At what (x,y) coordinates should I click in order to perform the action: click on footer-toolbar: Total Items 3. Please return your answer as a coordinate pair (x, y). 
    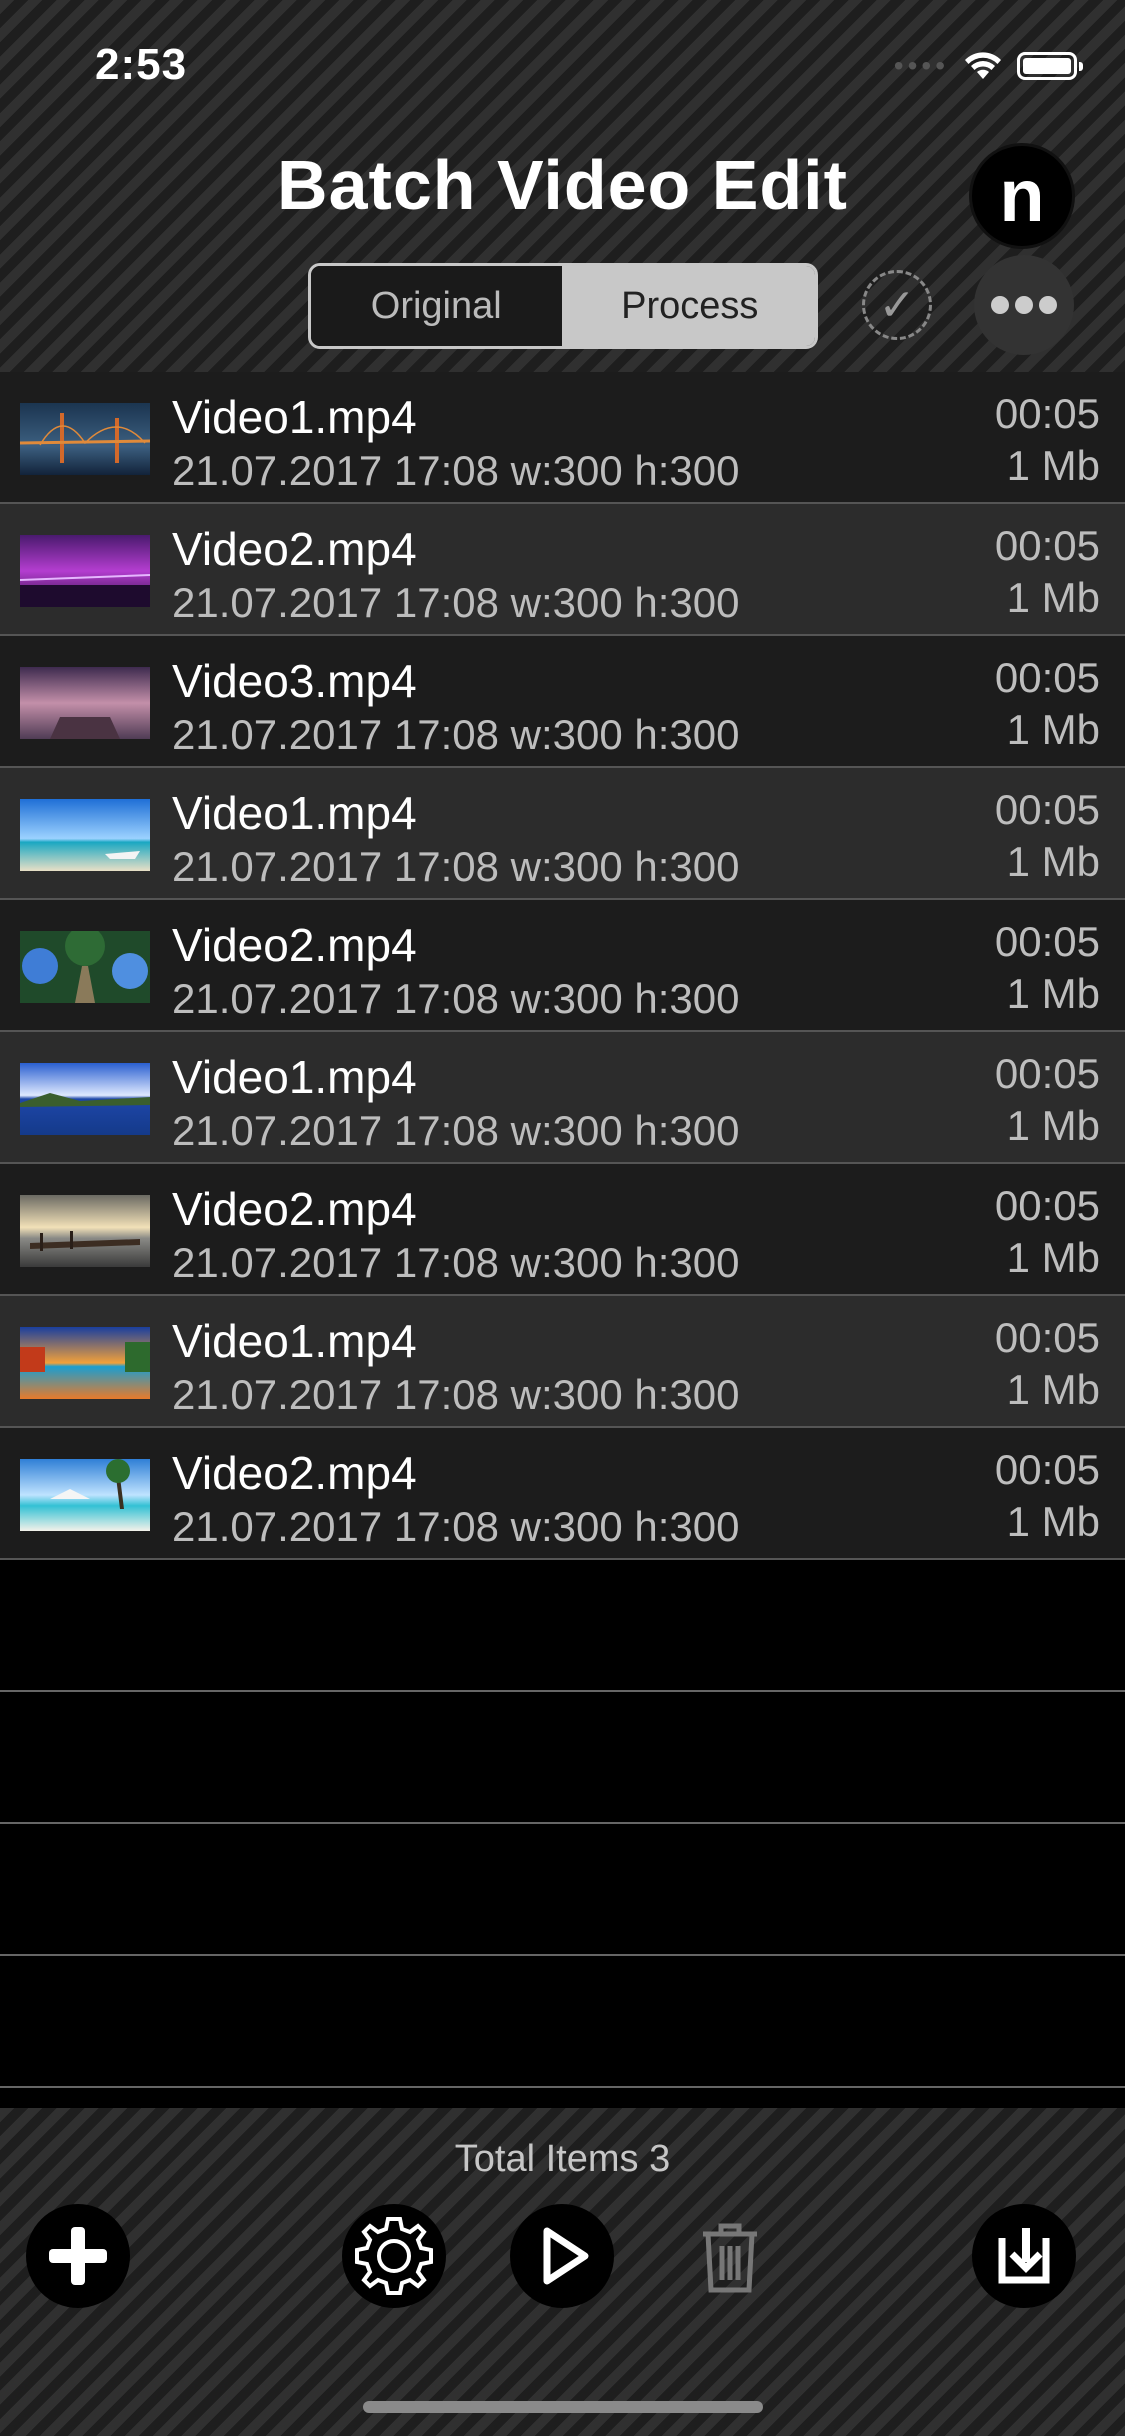
    Looking at the image, I should click on (562, 2272).